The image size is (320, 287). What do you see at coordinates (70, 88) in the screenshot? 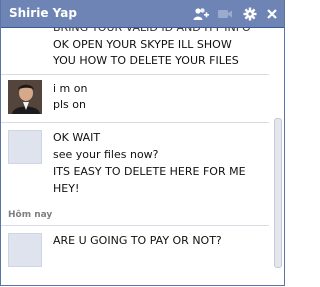
I see `message-text: i m on` at bounding box center [70, 88].